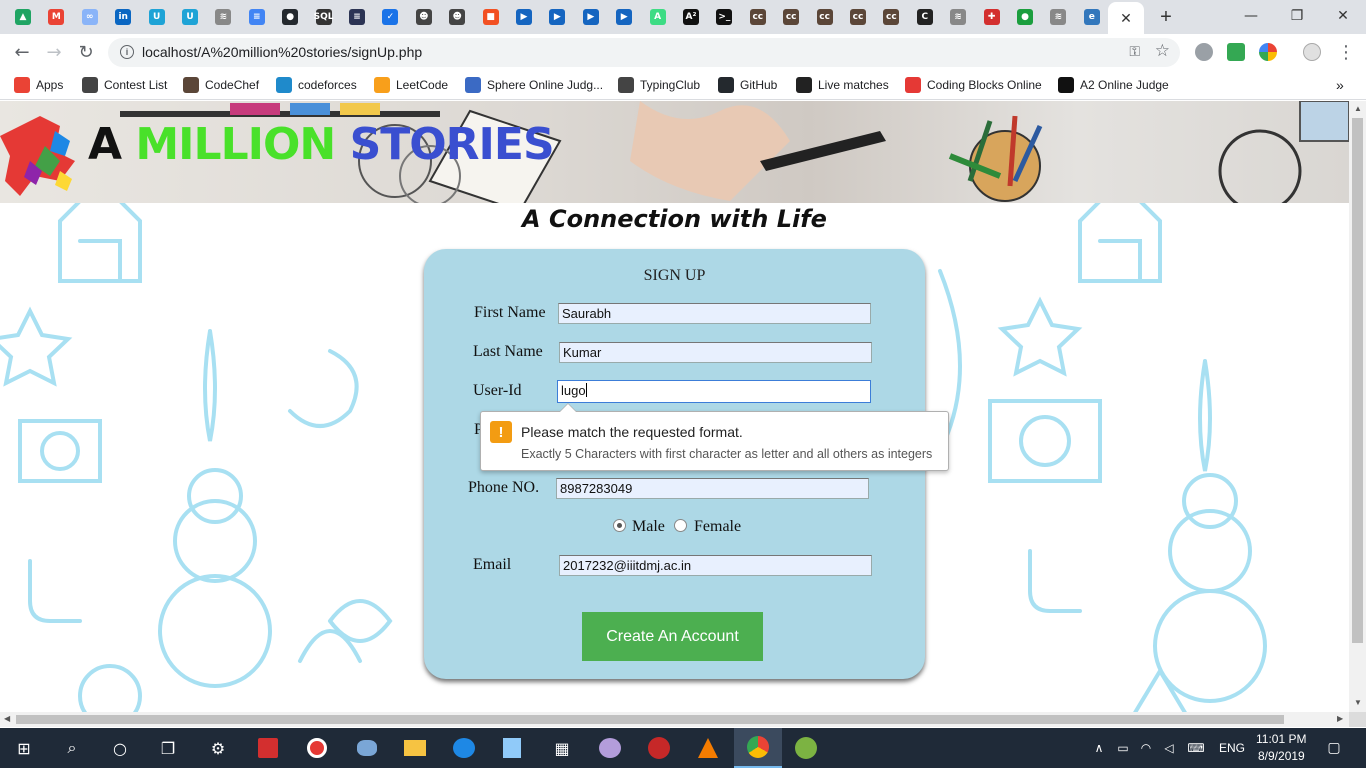  I want to click on email-input: 2017232@iiitdmj.ac.in, so click(715, 565).